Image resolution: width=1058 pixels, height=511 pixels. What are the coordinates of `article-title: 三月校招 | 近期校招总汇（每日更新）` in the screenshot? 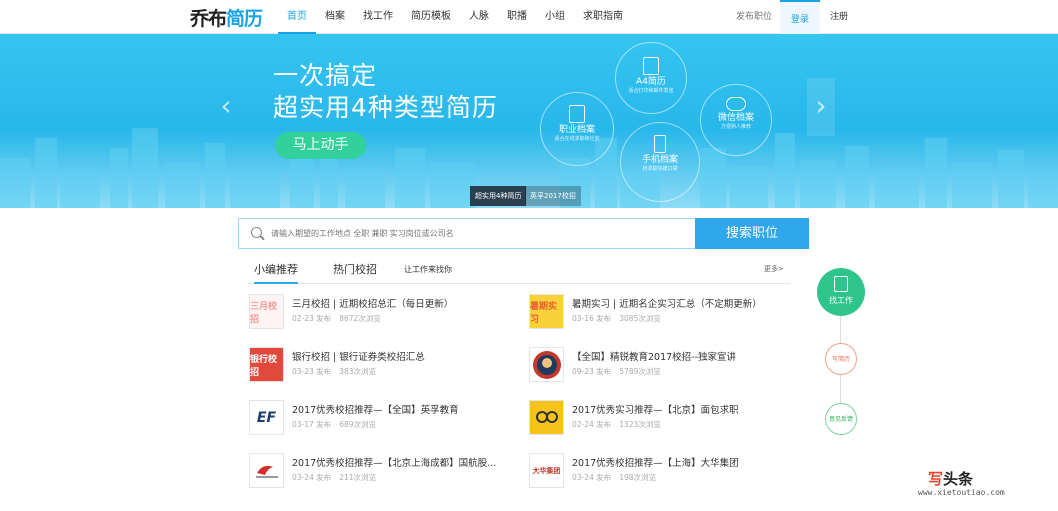 It's located at (372, 303).